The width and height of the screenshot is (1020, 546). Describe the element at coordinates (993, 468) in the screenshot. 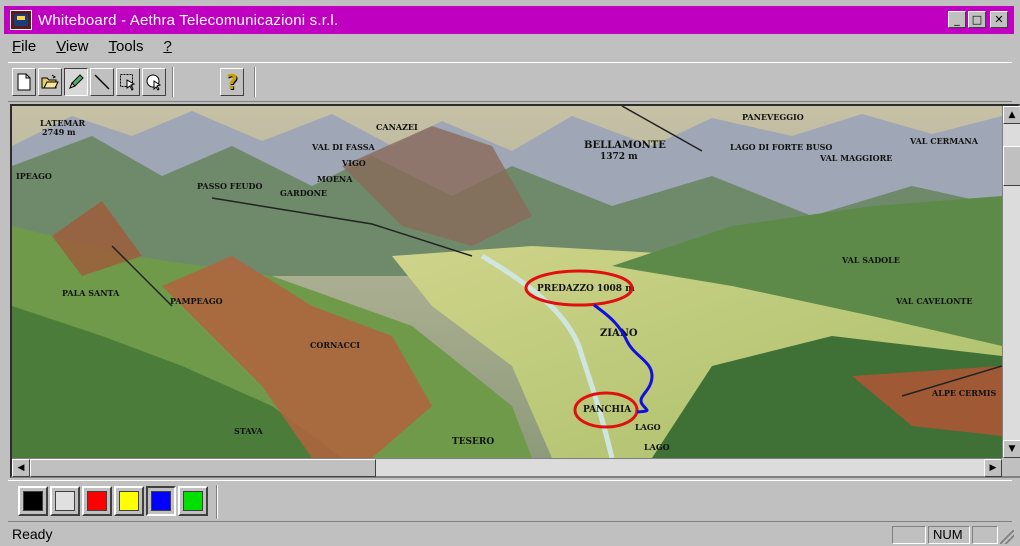

I see `scroll-right-button: ▶` at that location.